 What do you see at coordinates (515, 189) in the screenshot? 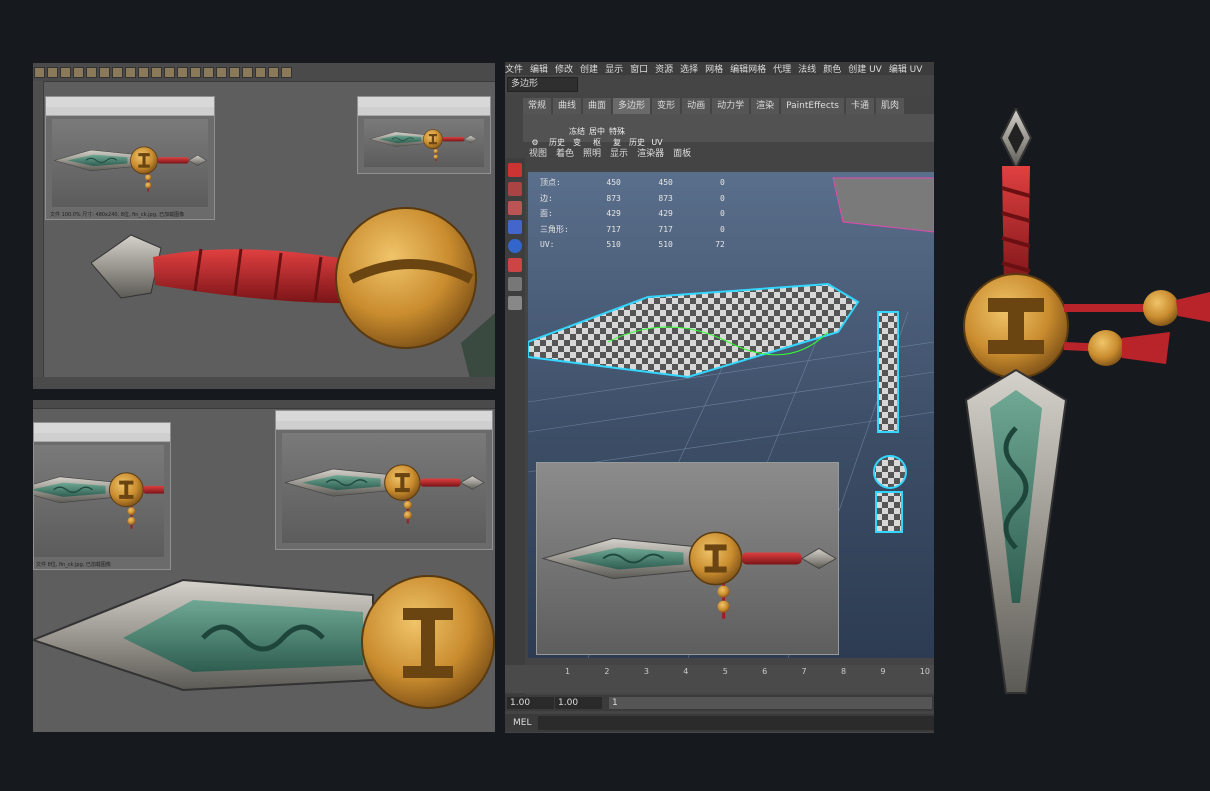
I see `lasso-icon` at bounding box center [515, 189].